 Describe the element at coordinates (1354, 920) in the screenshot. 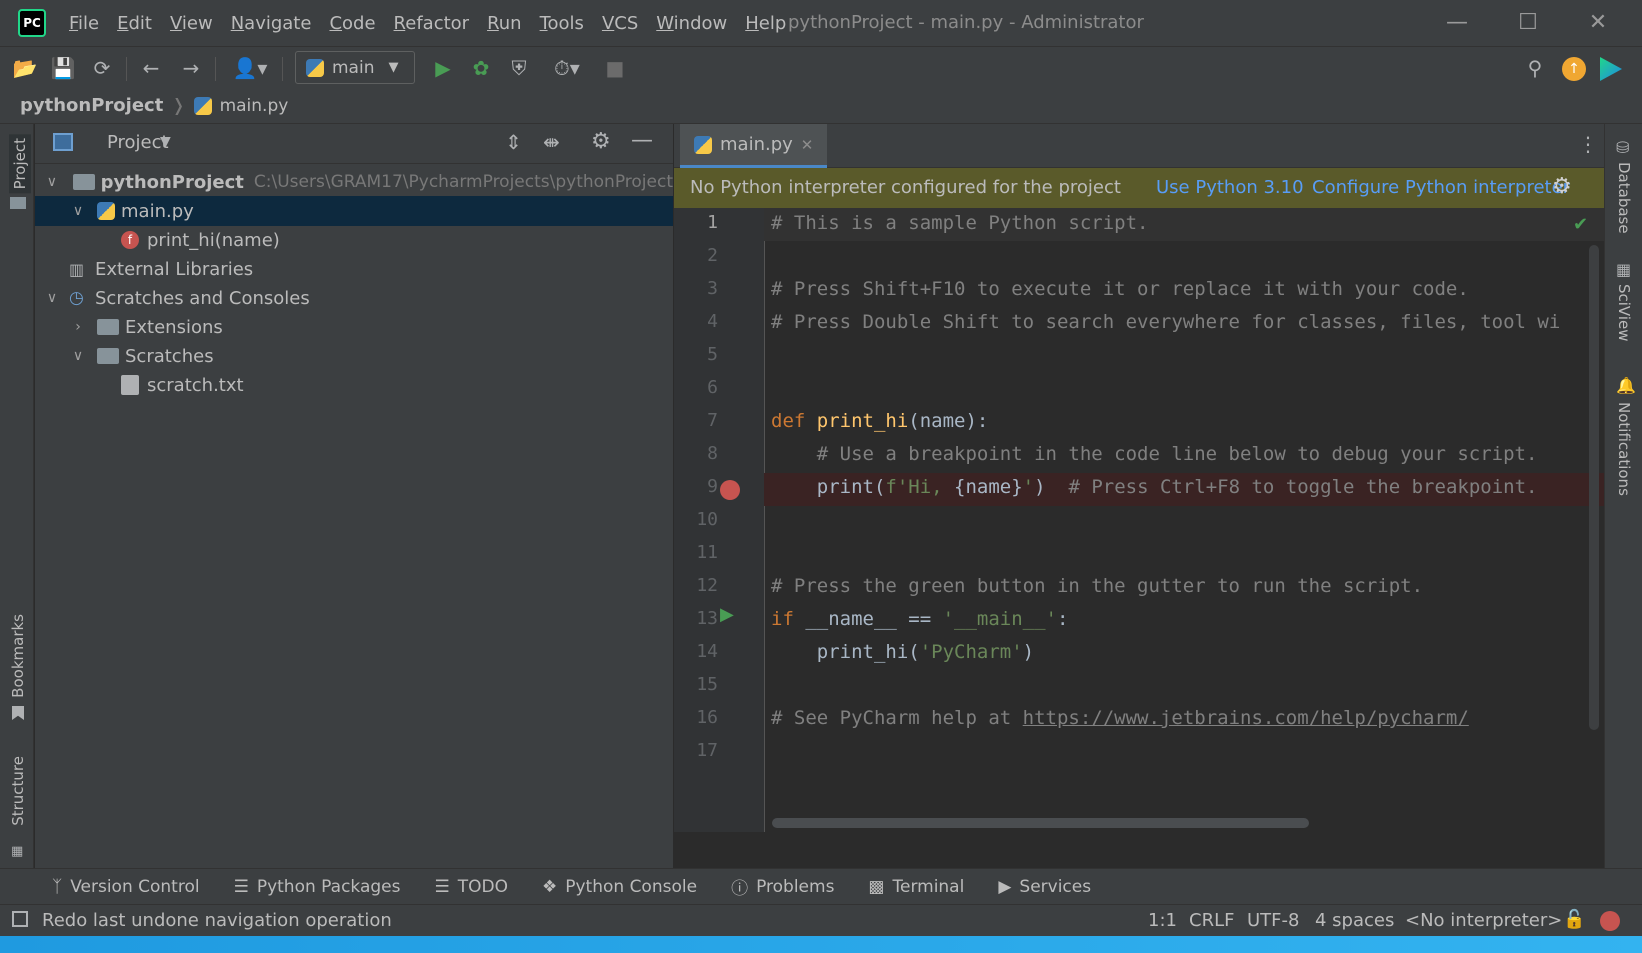

I see `indent-setting: 4 spaces` at that location.